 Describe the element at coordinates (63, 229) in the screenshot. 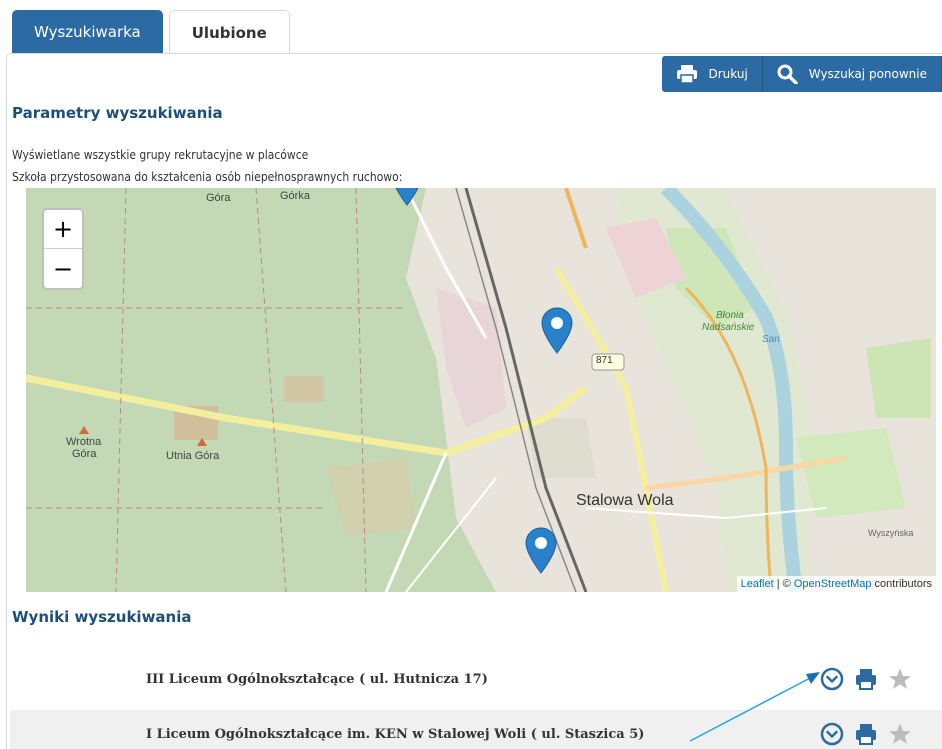

I see `zoom-in-button: +` at that location.